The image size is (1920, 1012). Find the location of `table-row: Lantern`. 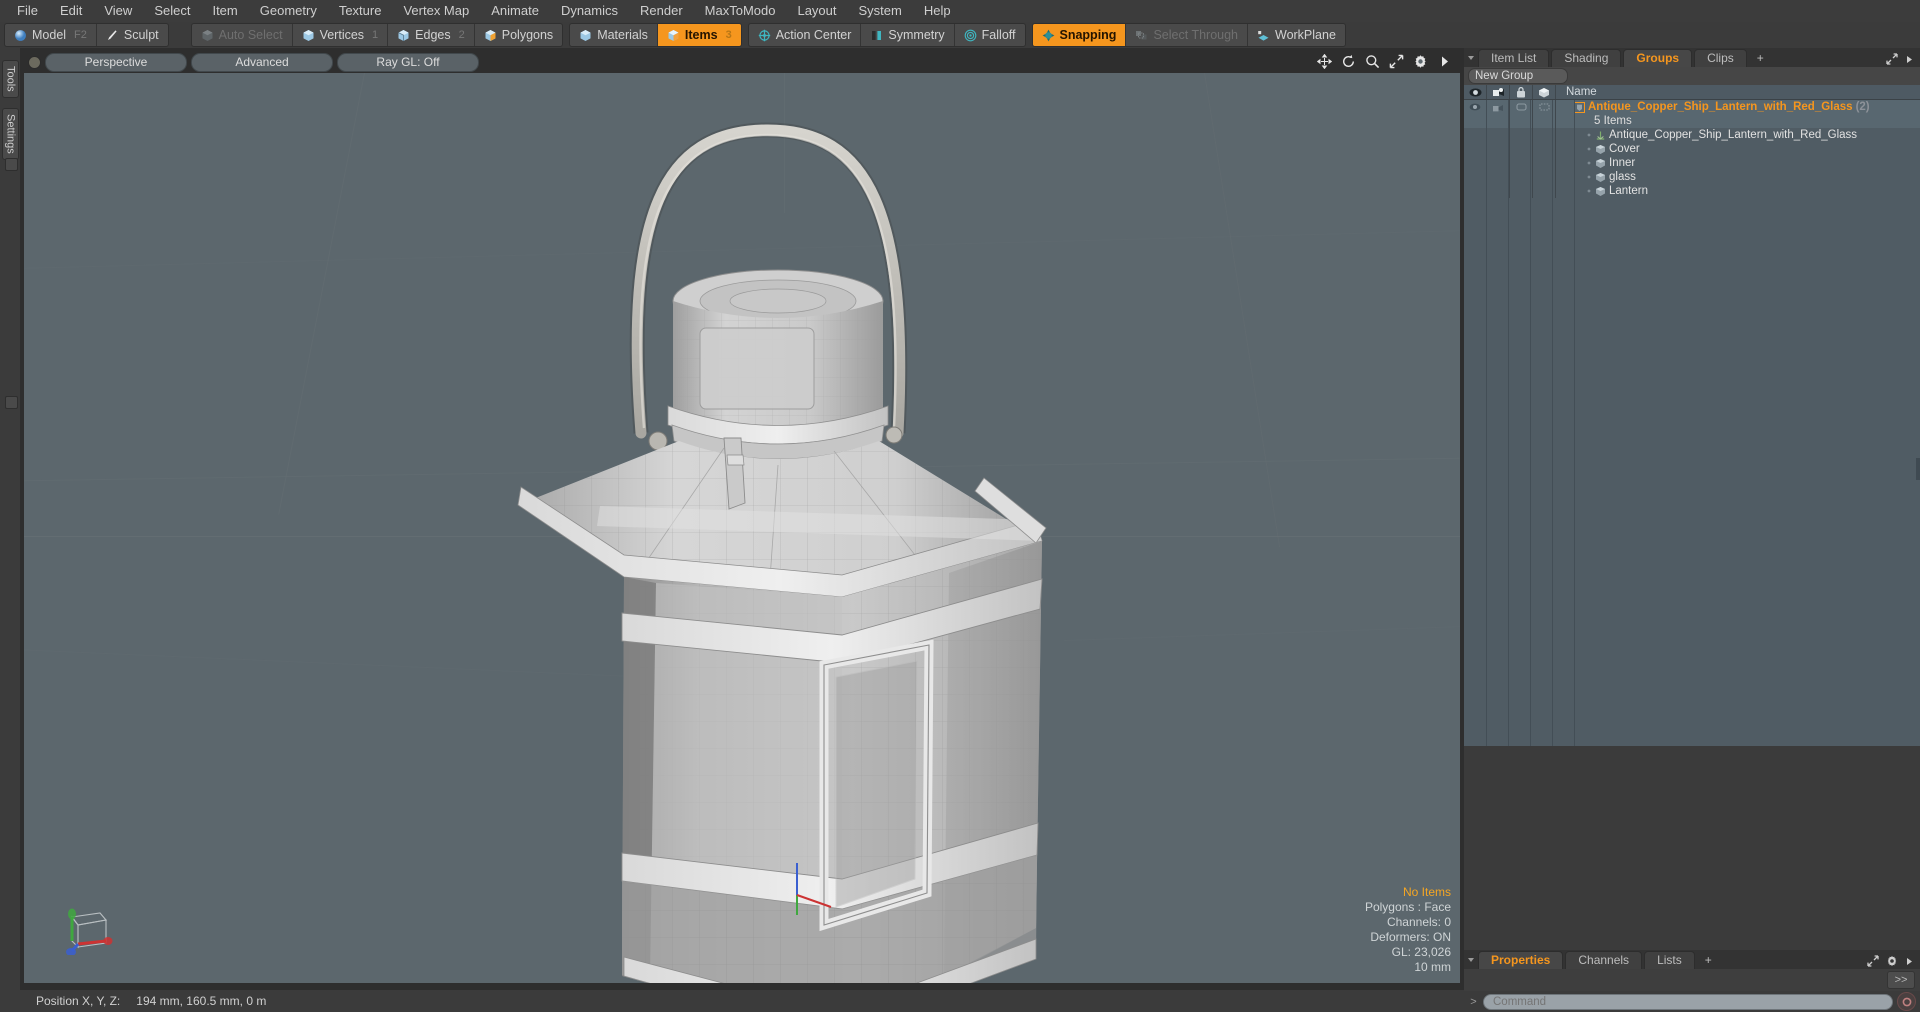

table-row: Lantern is located at coordinates (1692, 191).